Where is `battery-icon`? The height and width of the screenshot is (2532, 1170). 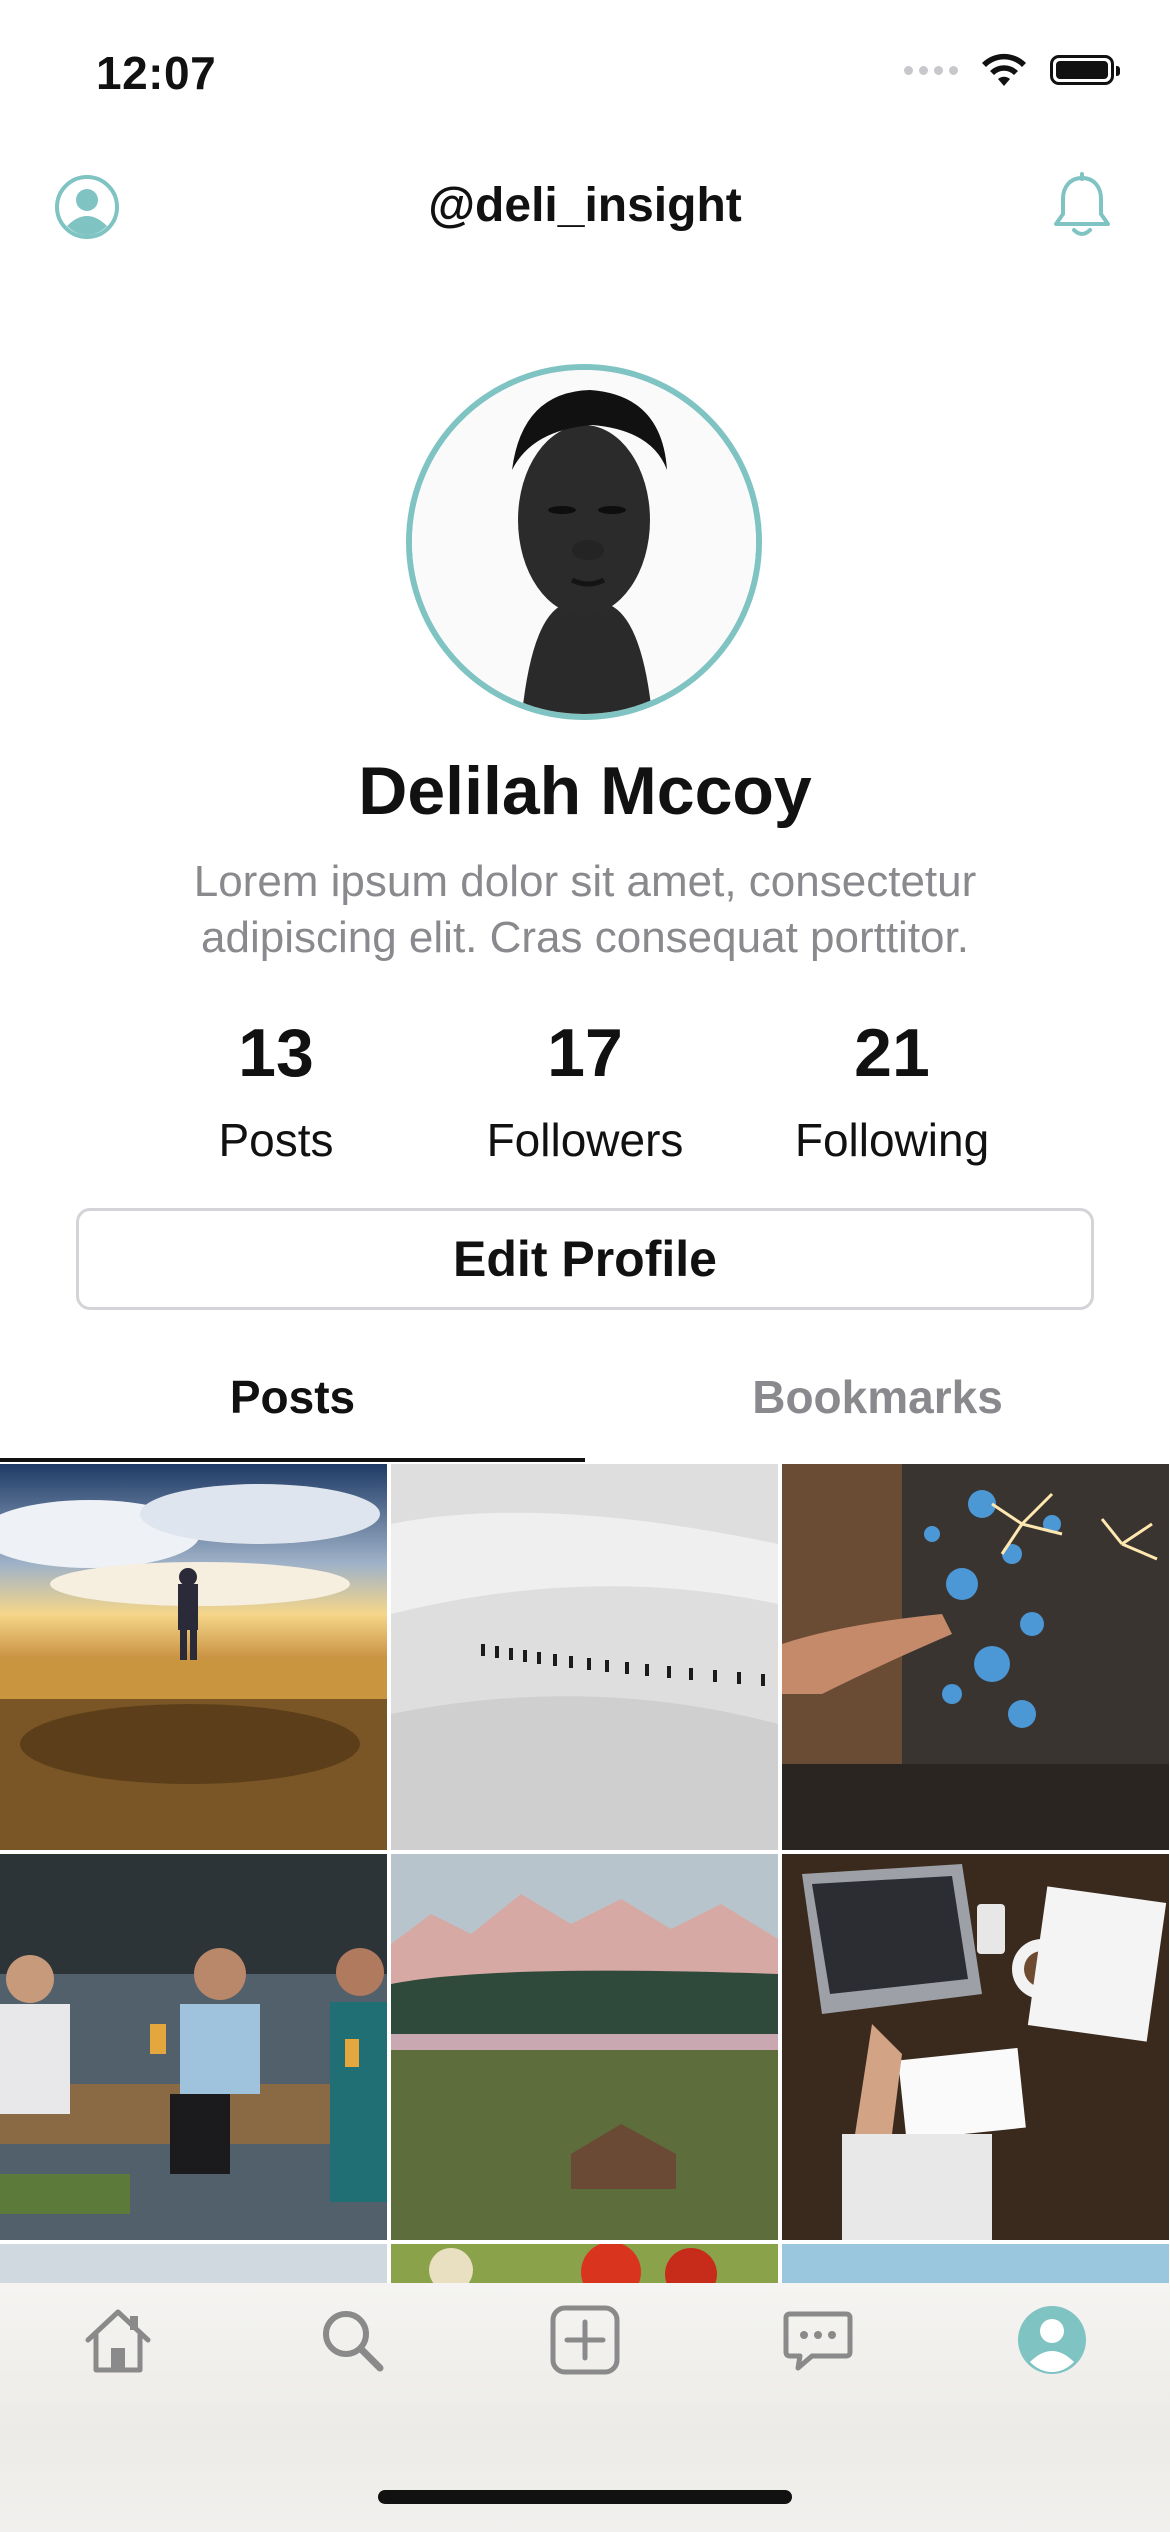
battery-icon is located at coordinates (1085, 70).